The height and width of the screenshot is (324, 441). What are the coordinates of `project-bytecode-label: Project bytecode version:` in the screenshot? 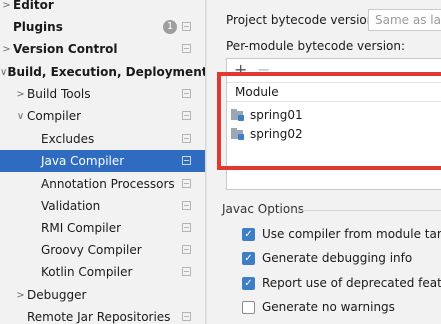 It's located at (302, 20).